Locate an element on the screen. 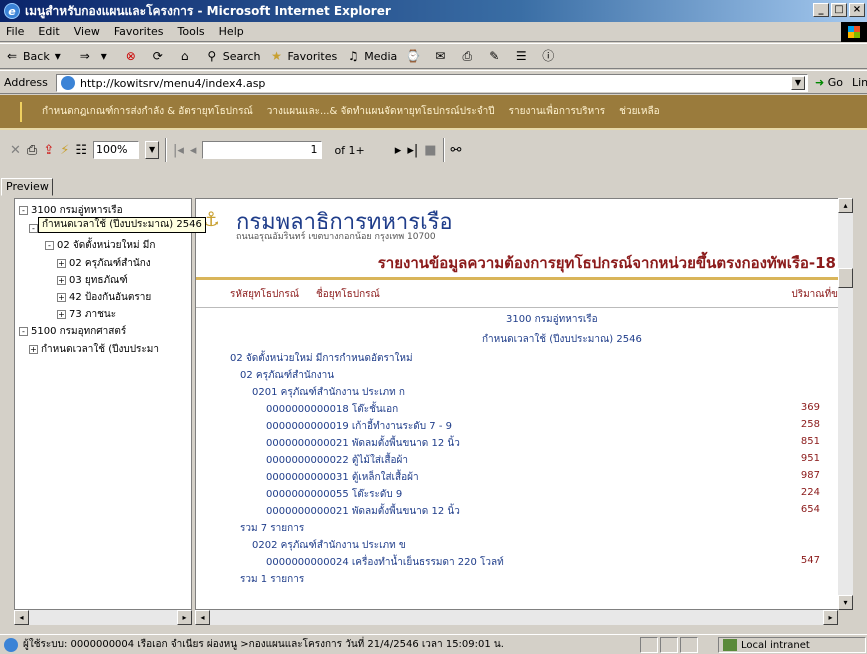 The height and width of the screenshot is (654, 867). intranet-icon is located at coordinates (730, 645).